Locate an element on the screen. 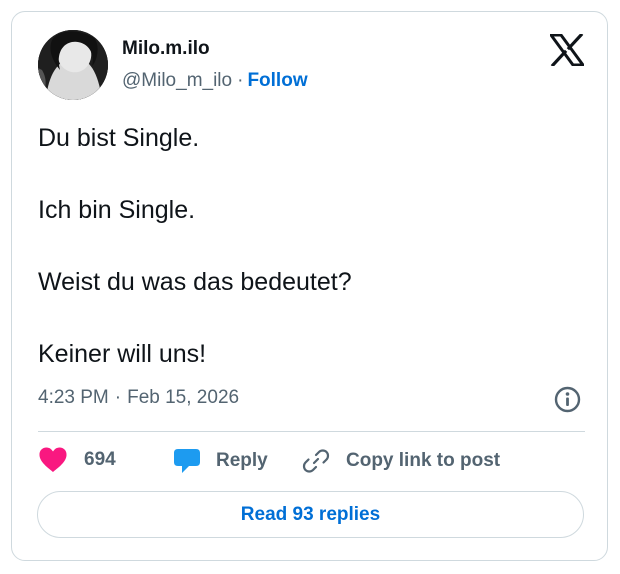 The width and height of the screenshot is (620, 574). follow-button: Follow is located at coordinates (277, 80).